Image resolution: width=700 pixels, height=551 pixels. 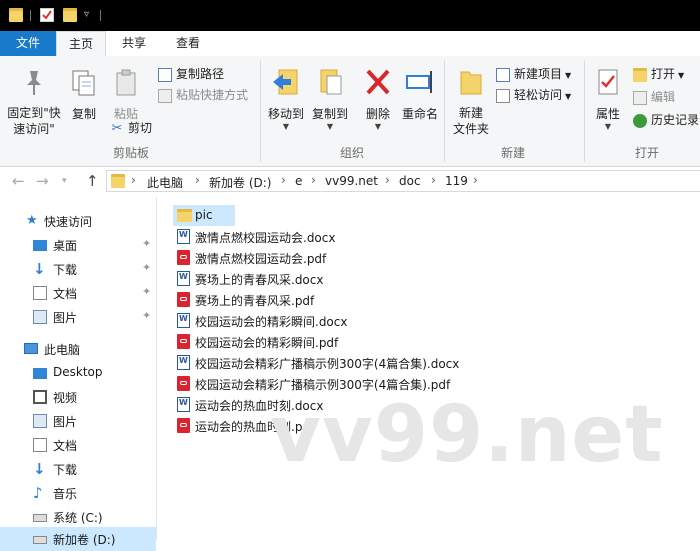 I want to click on new-folder-button: 新建 文件夹, so click(x=471, y=101).